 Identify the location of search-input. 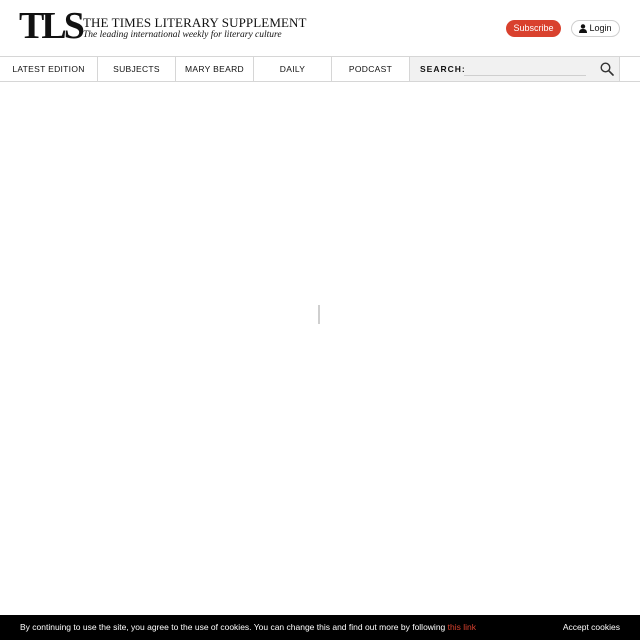
(525, 69).